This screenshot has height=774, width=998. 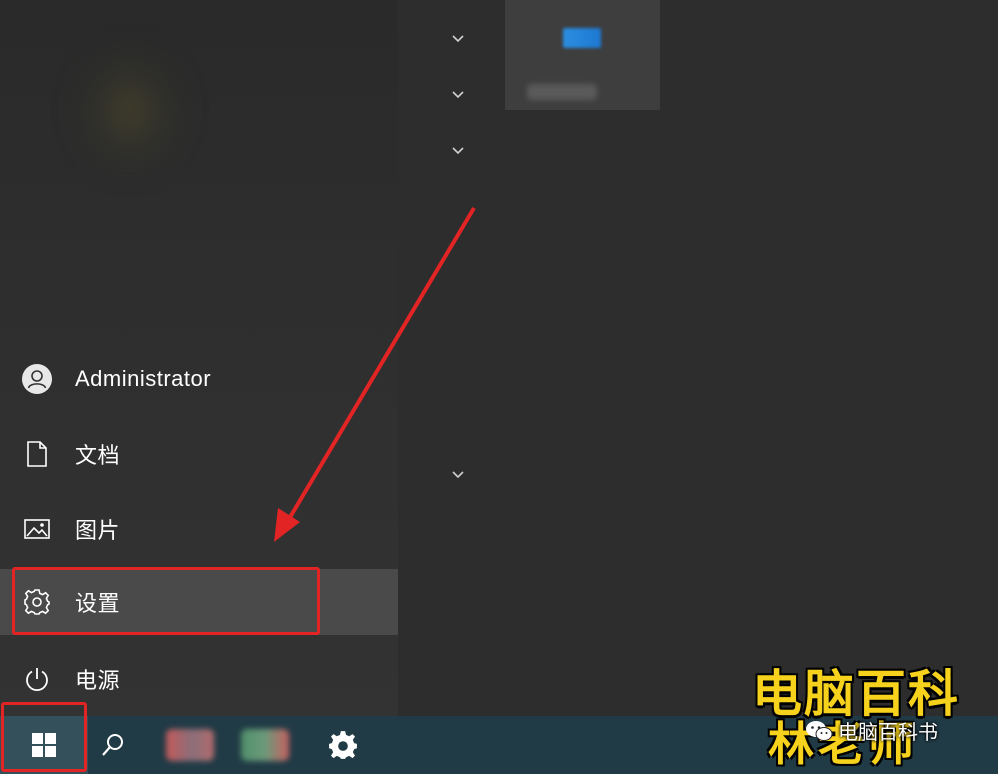 I want to click on watermark-wechat-account: 电脑百科书, so click(x=888, y=733).